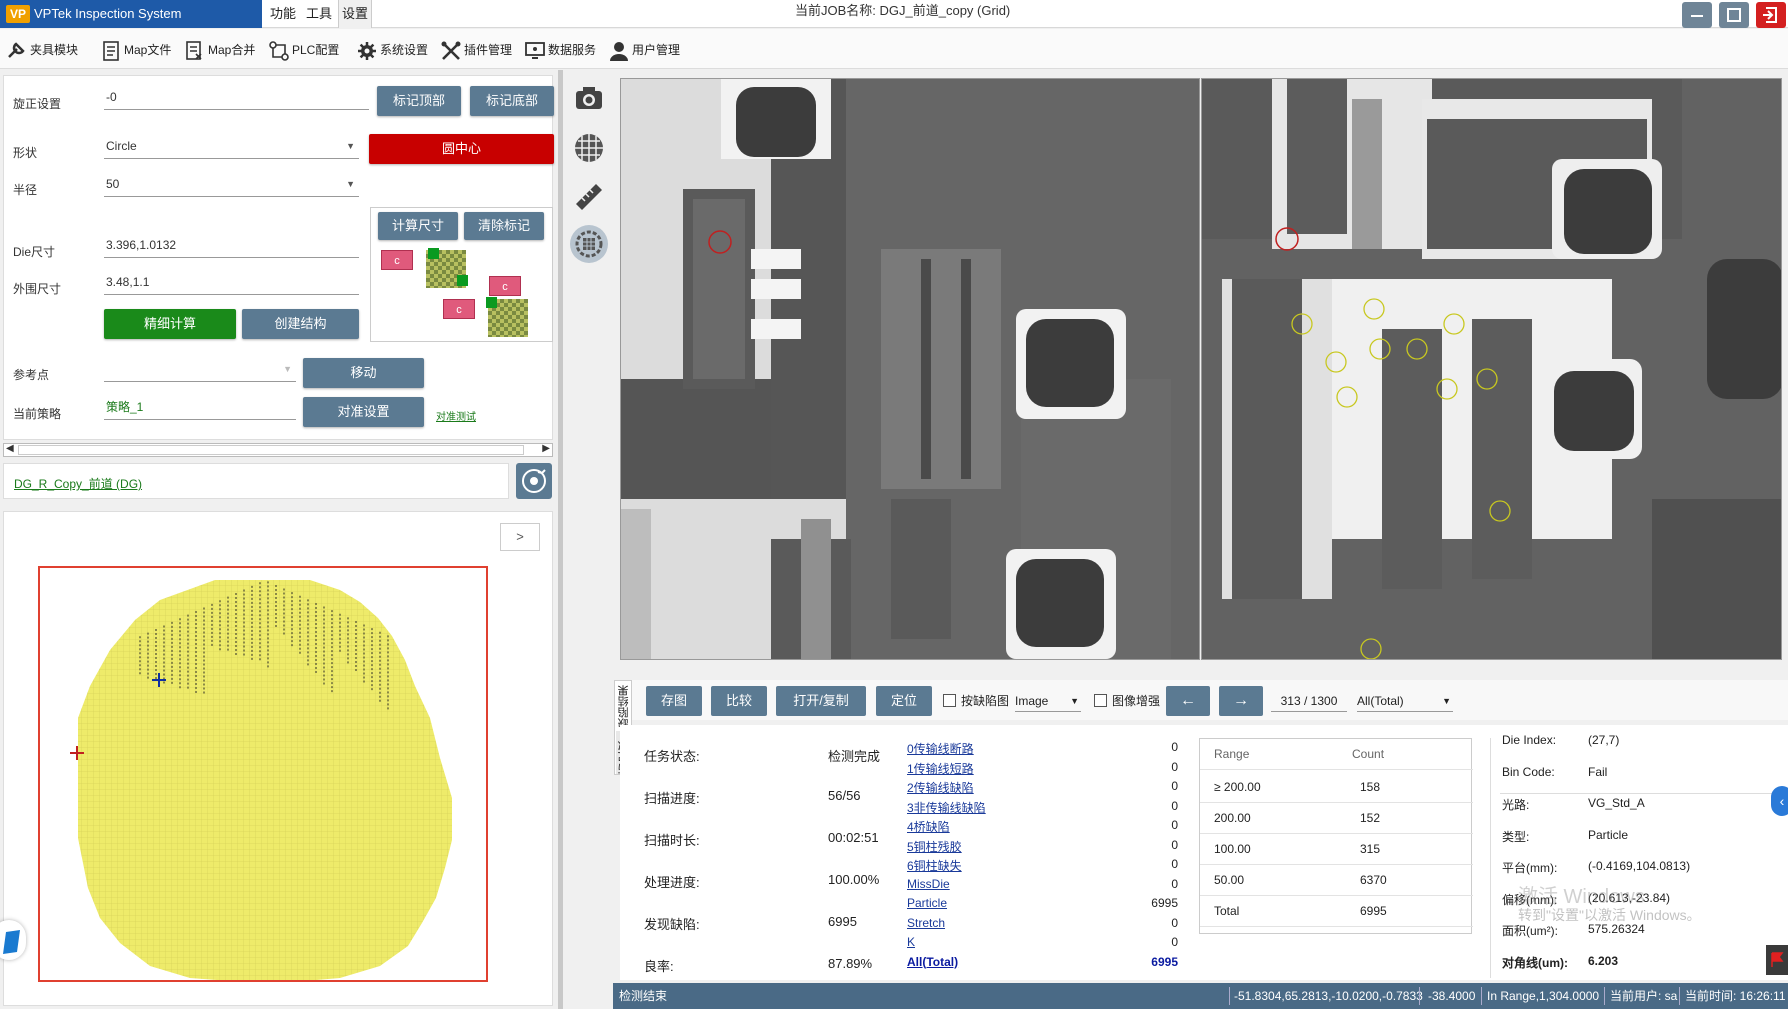 The width and height of the screenshot is (1788, 1009). Describe the element at coordinates (1734, 15) in the screenshot. I see `maximize-button` at that location.